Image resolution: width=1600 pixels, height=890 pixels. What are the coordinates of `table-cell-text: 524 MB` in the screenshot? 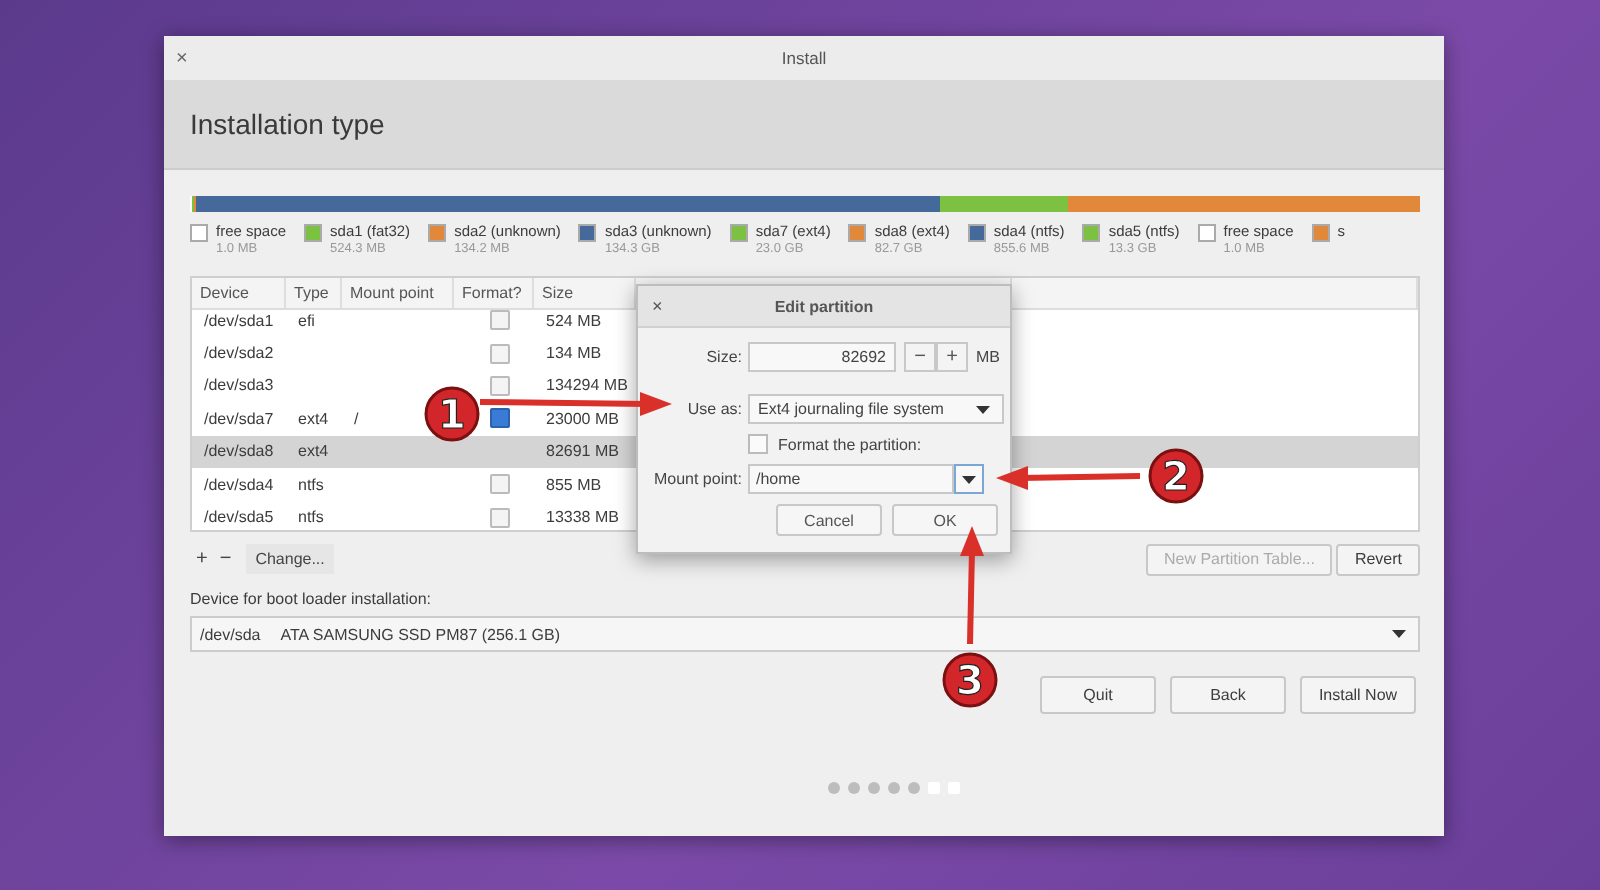 It's located at (574, 321).